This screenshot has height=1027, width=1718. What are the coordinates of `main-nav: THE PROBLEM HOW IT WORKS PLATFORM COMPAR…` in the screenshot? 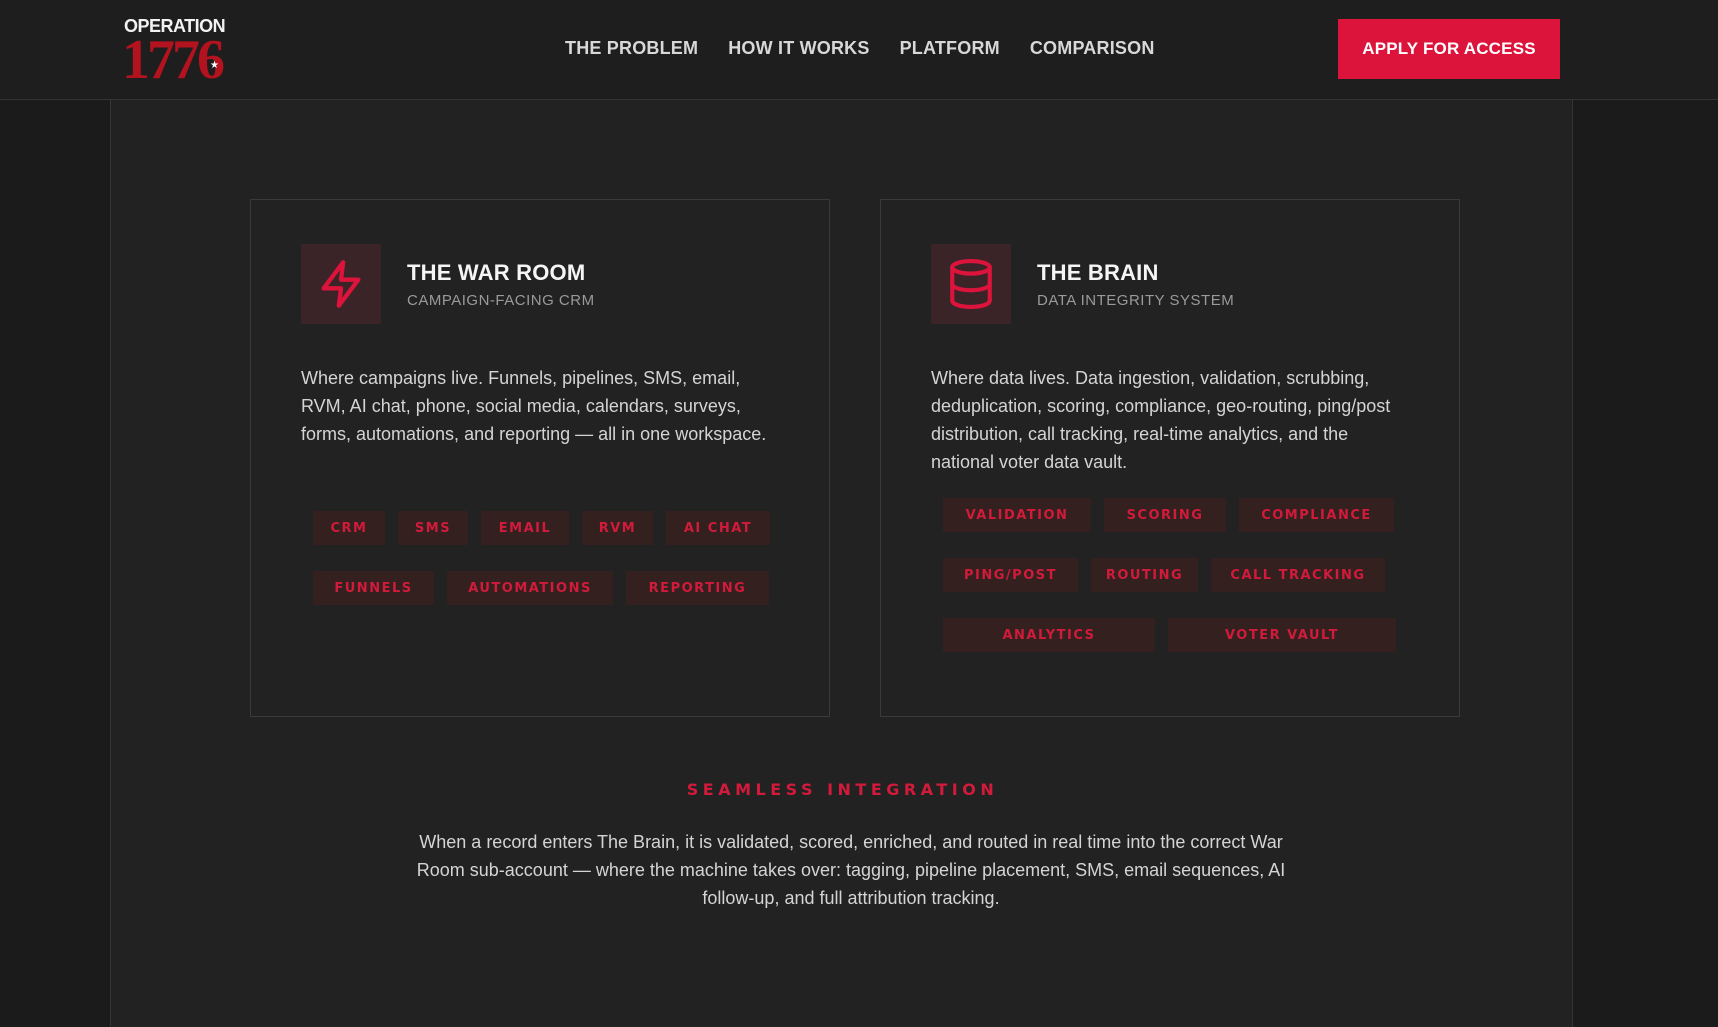 It's located at (860, 50).